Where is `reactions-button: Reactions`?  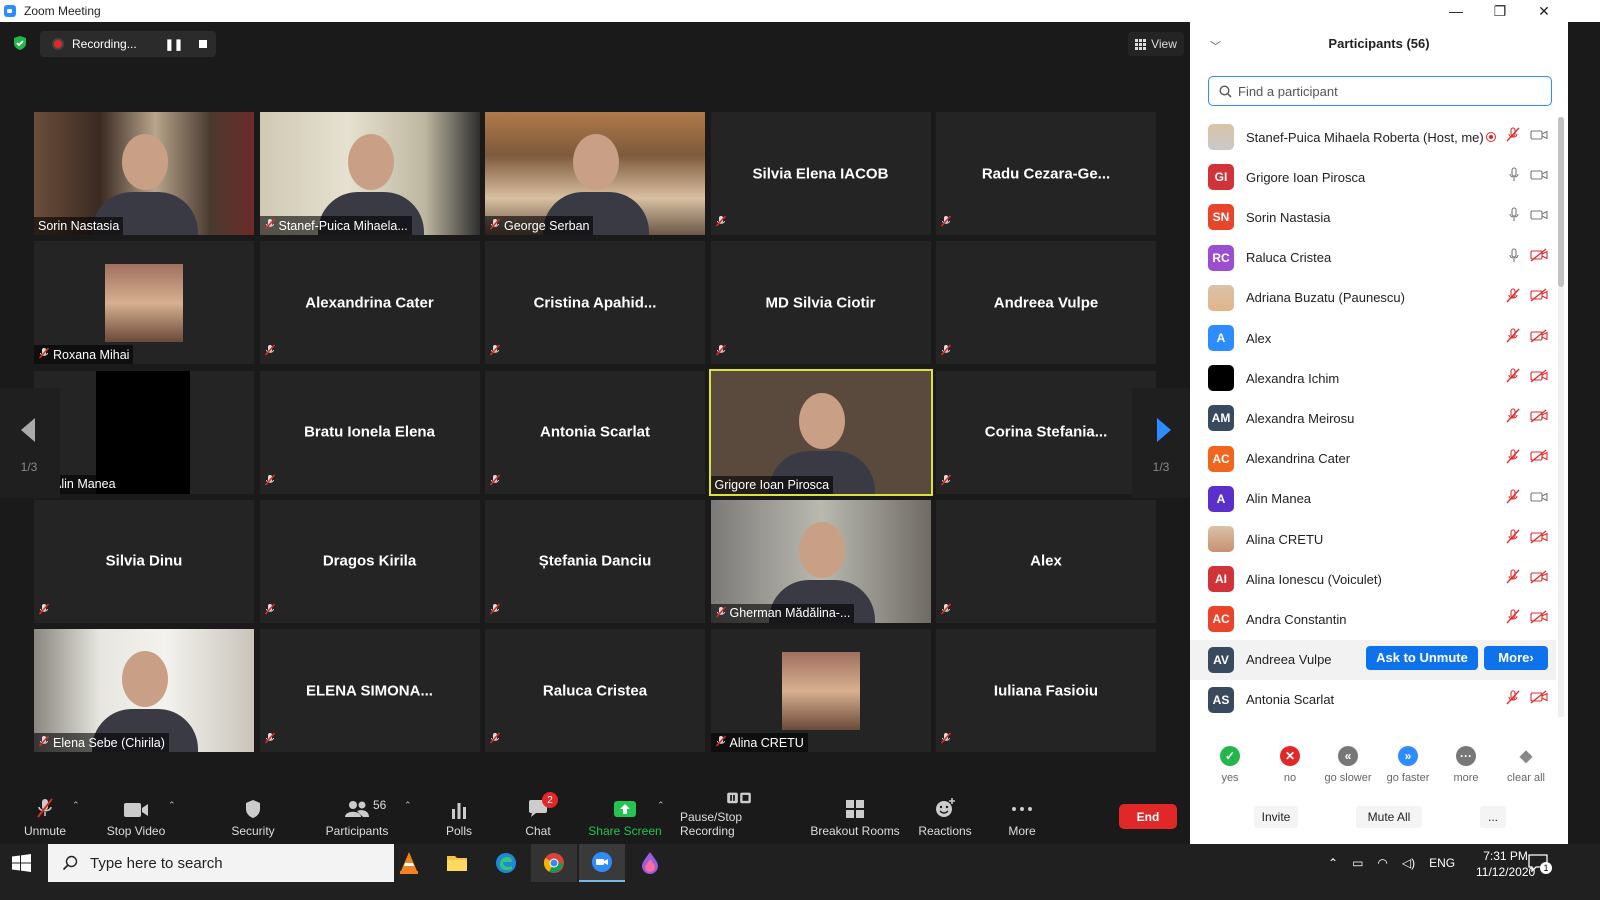
reactions-button: Reactions is located at coordinates (945, 818).